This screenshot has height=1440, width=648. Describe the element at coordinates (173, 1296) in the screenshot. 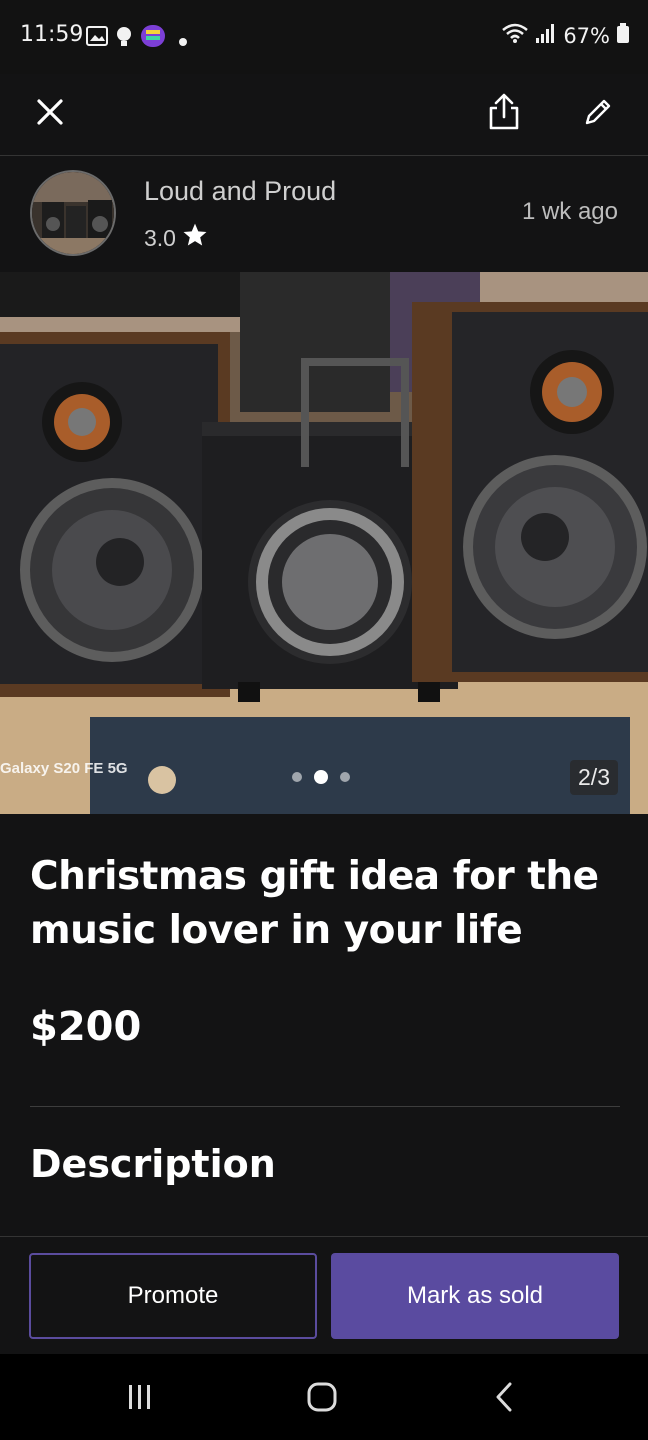

I see `promote-button: Promote` at that location.